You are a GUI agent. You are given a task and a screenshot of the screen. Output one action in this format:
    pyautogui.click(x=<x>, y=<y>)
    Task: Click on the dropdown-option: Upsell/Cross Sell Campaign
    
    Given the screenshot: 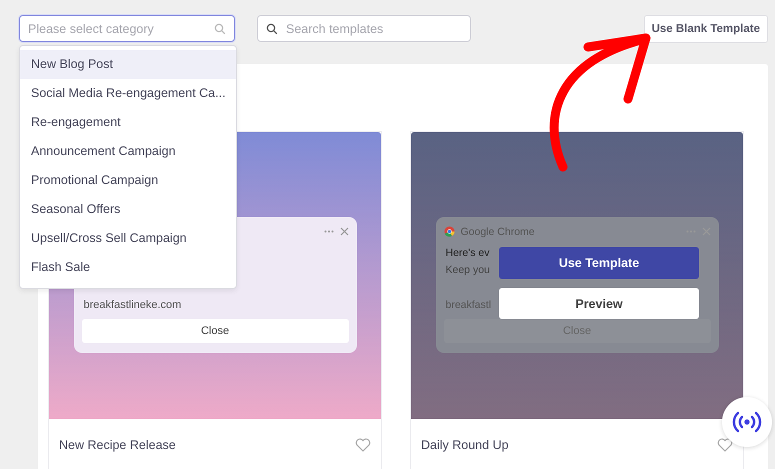 What is the action you would take?
    pyautogui.click(x=128, y=238)
    